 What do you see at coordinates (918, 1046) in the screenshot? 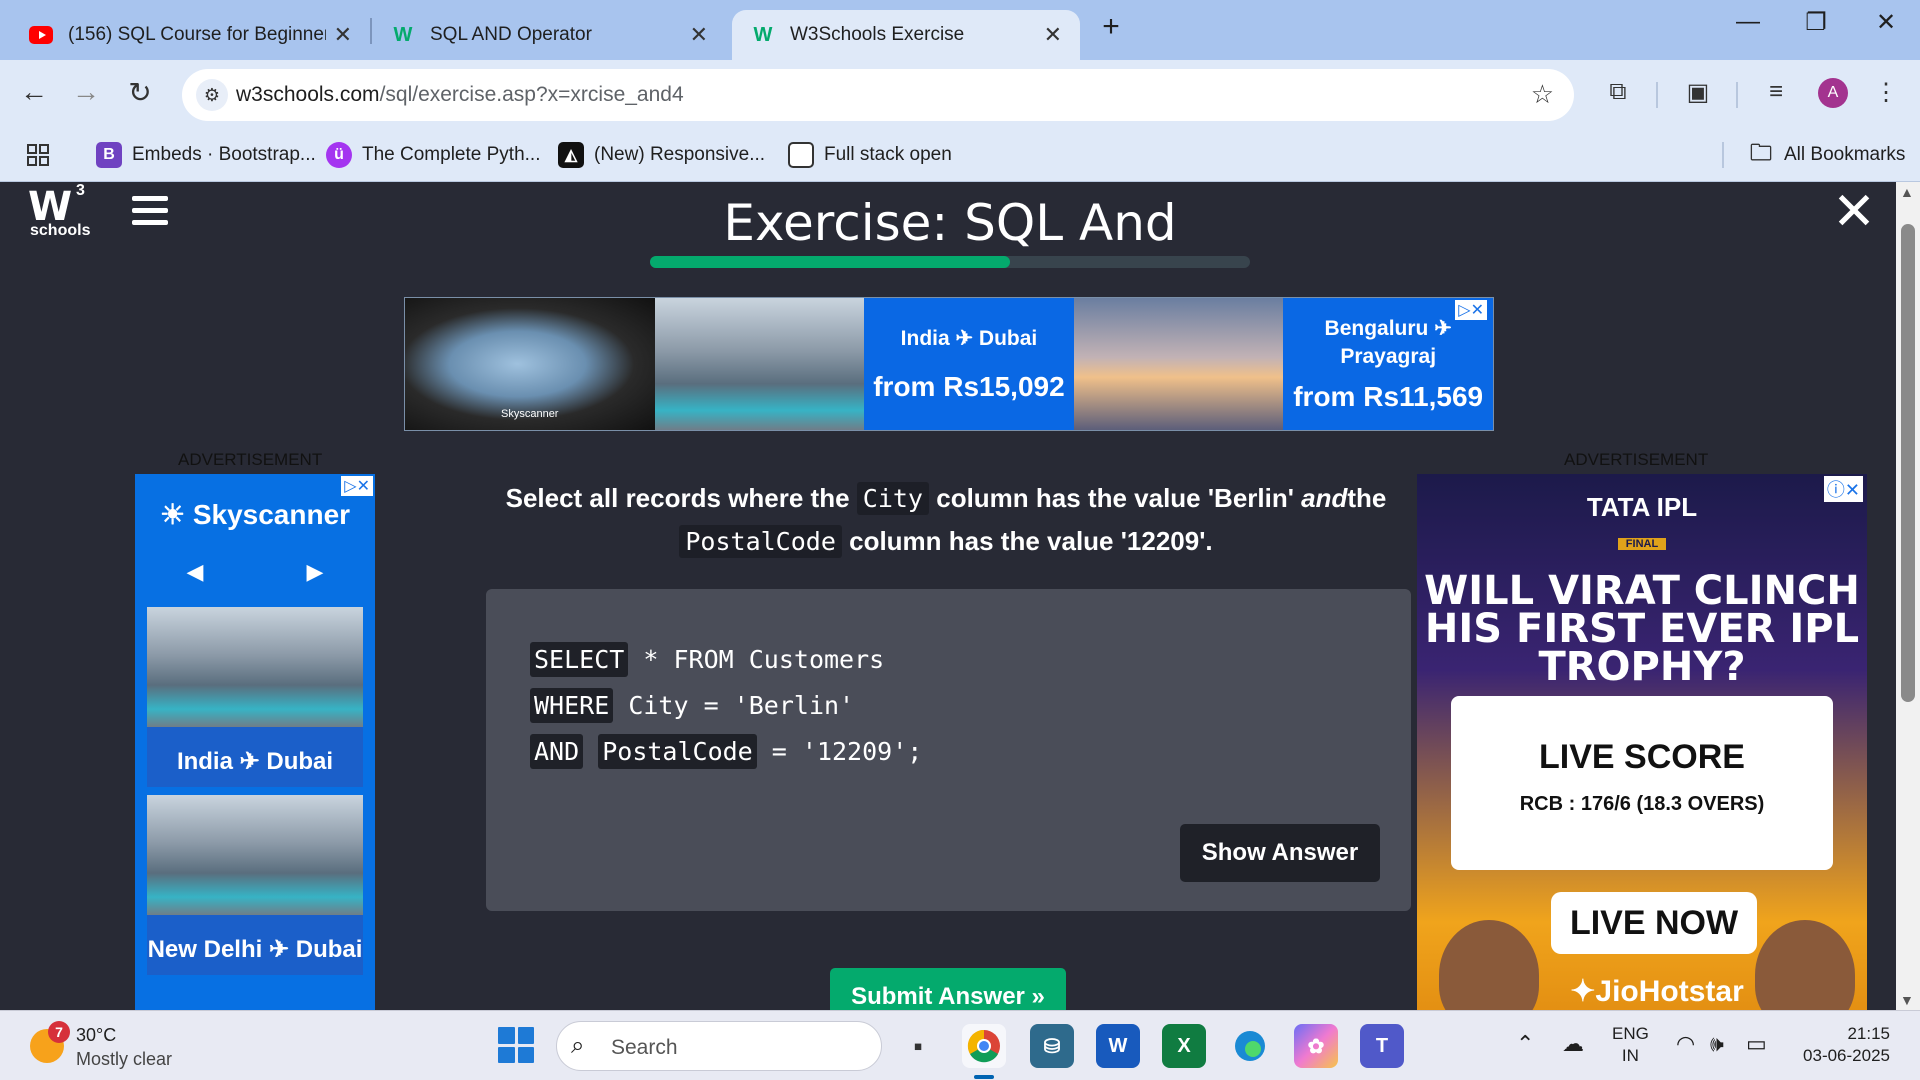
I see `task-view-icon: ▪` at bounding box center [918, 1046].